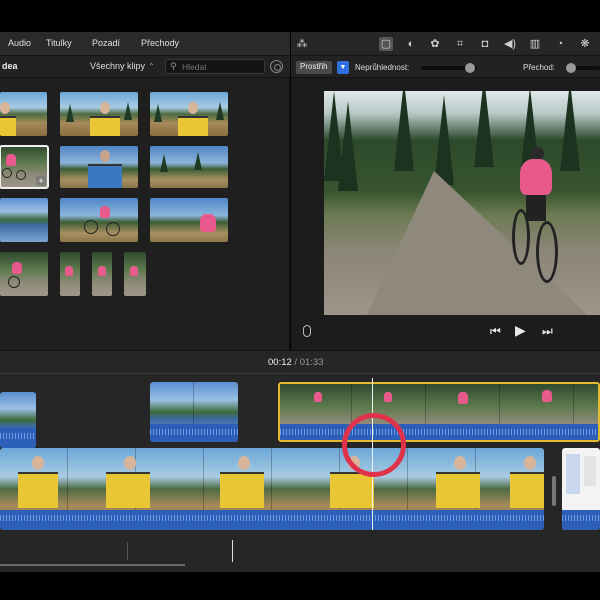  Describe the element at coordinates (382, 67) in the screenshot. I see `opacity-label: Neprůhlednost:` at that location.